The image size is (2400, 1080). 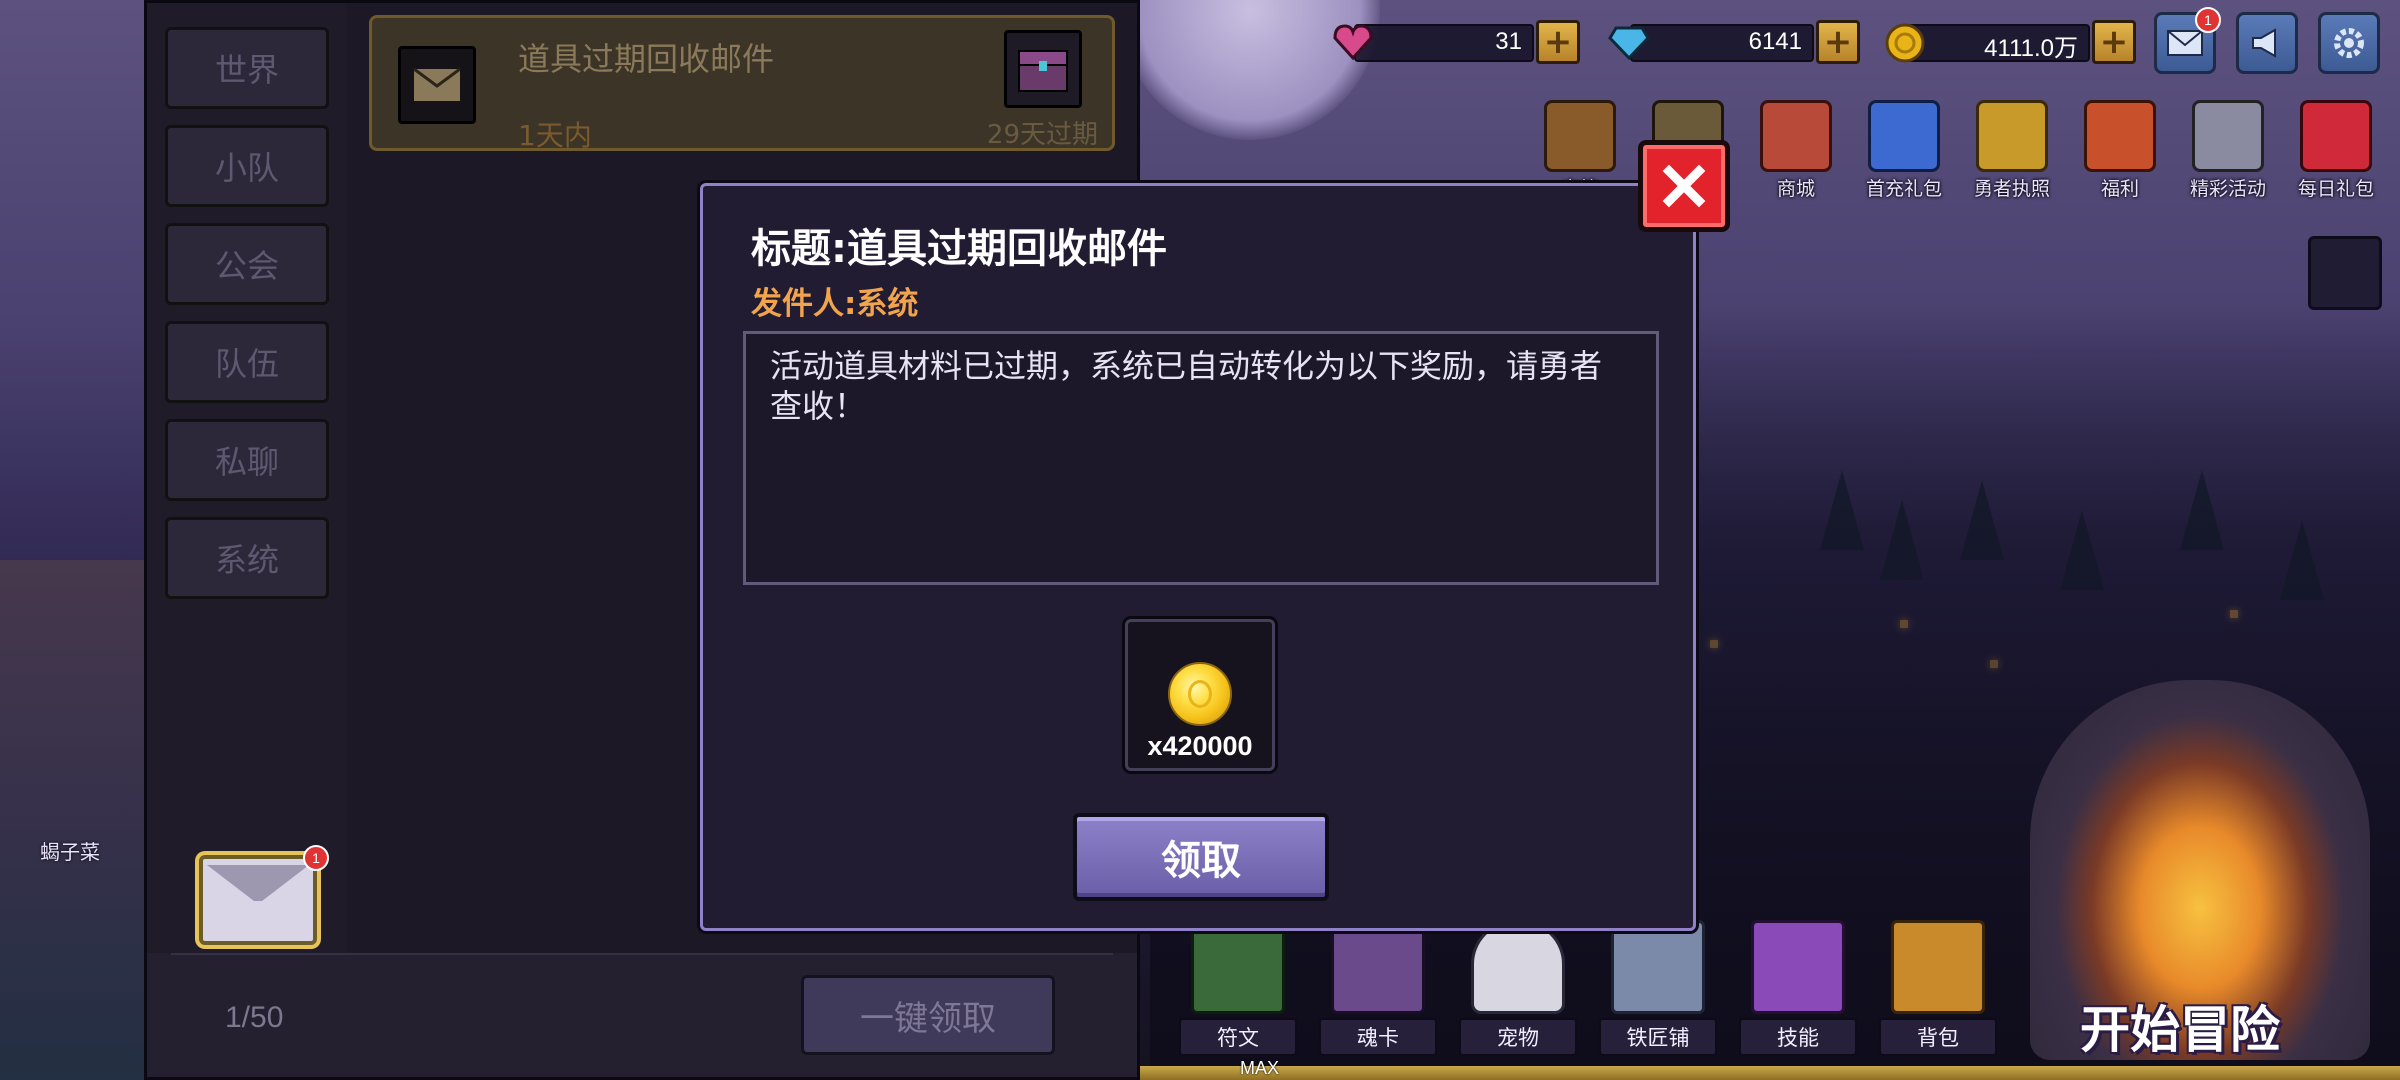 I want to click on mail-item-expiry: 29天过期, so click(x=1042, y=135).